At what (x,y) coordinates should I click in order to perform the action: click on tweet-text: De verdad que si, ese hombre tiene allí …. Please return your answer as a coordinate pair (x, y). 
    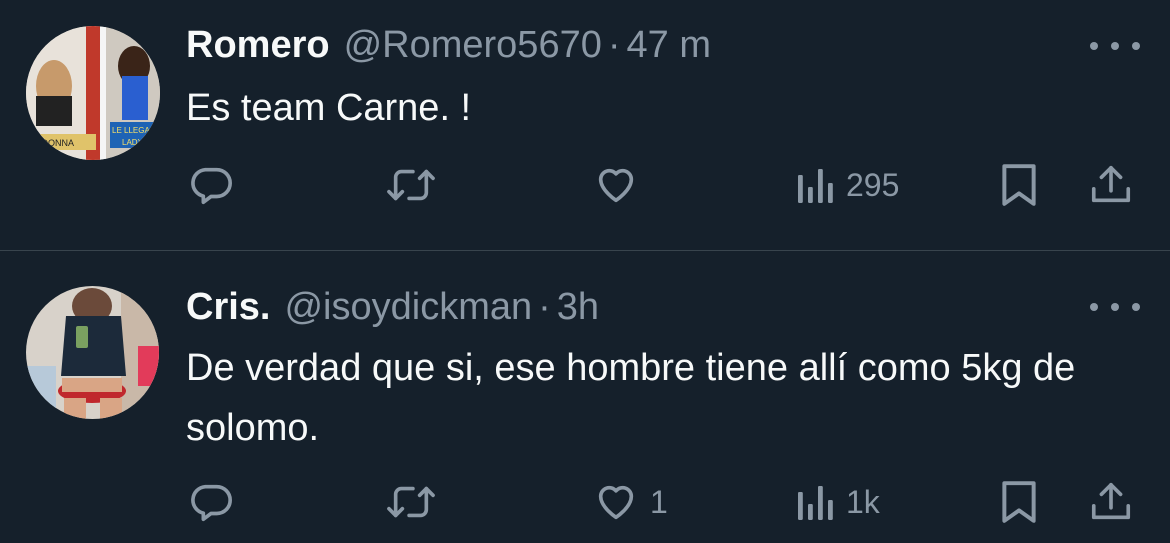
    Looking at the image, I should click on (631, 398).